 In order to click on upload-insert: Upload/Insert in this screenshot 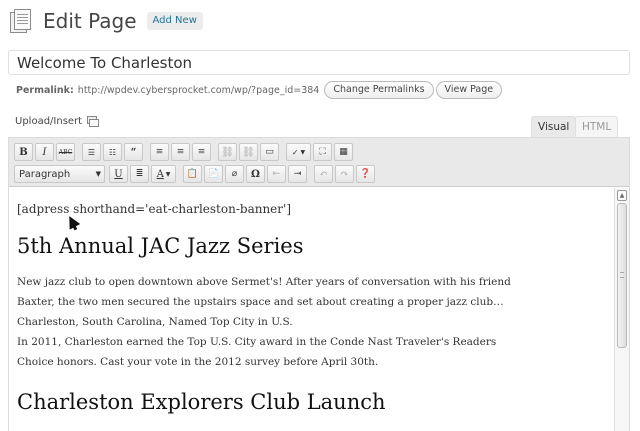, I will do `click(57, 121)`.